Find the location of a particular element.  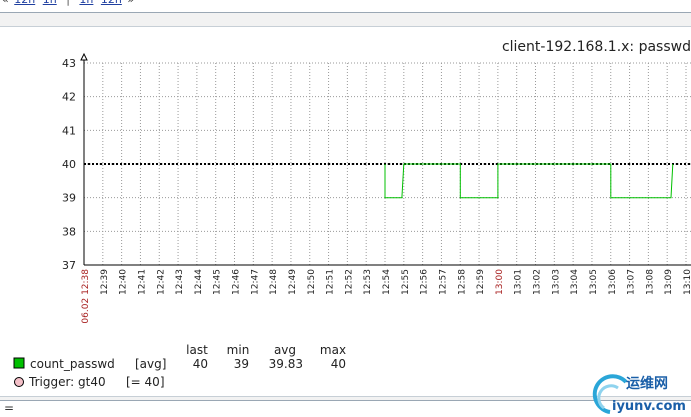

legend-series-func: [avg] is located at coordinates (150, 364).